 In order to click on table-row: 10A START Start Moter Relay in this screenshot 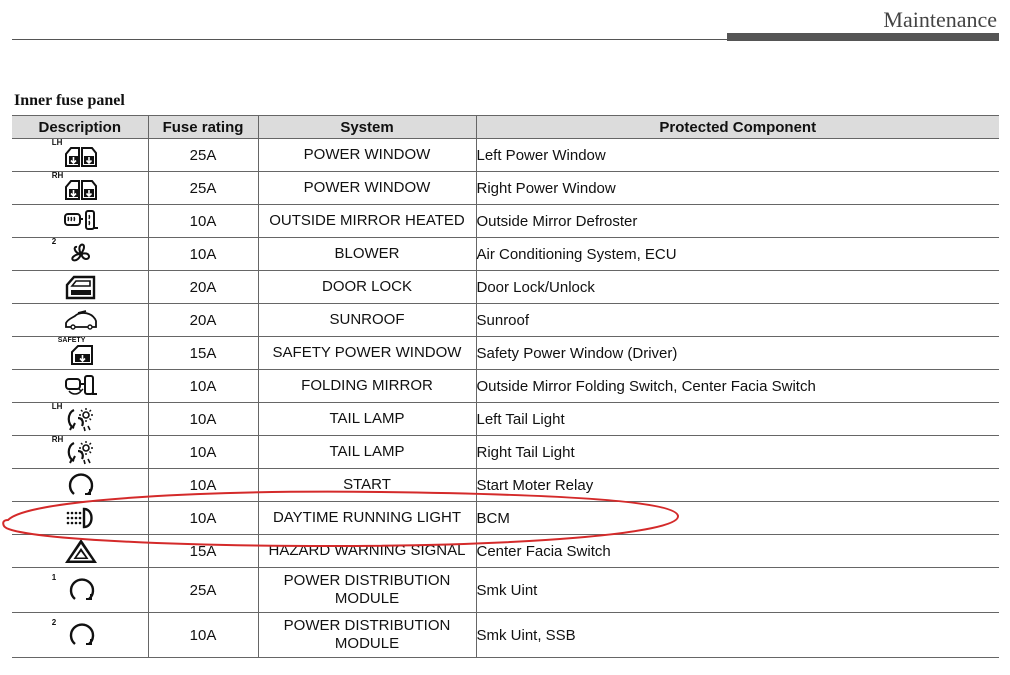, I will do `click(505, 485)`.